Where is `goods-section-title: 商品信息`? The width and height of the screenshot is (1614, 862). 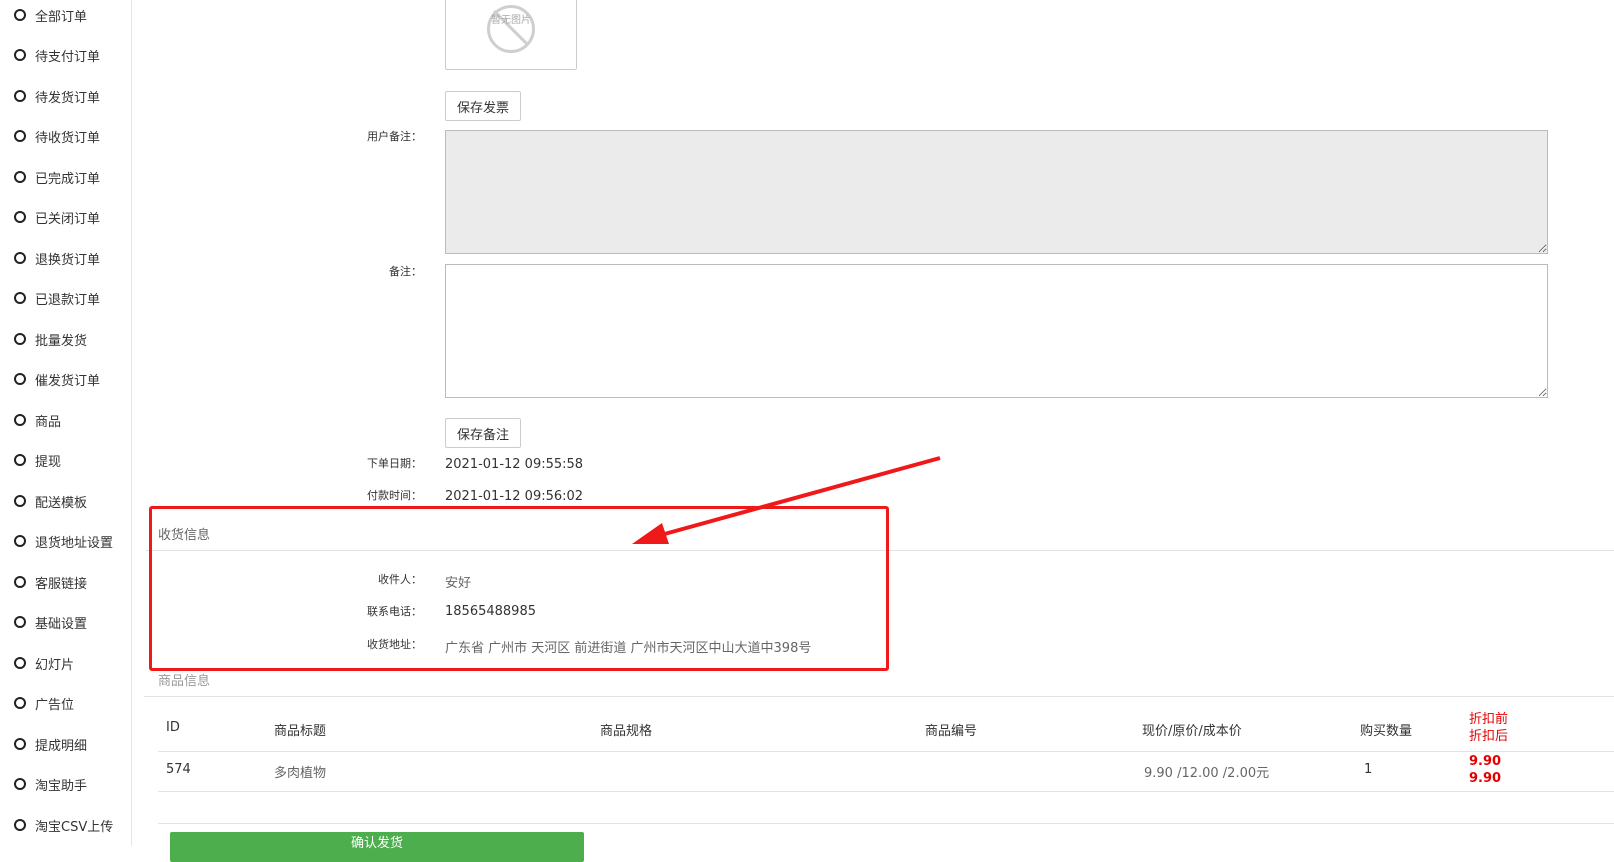
goods-section-title: 商品信息 is located at coordinates (184, 681).